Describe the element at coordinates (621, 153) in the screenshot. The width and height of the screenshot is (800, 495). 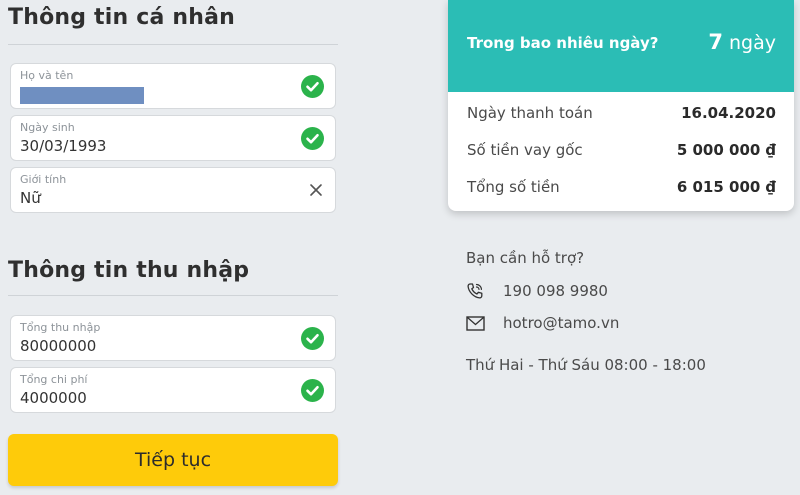
I see `principal-row: Số tiền vay gốc 5 000 000 ₫` at that location.